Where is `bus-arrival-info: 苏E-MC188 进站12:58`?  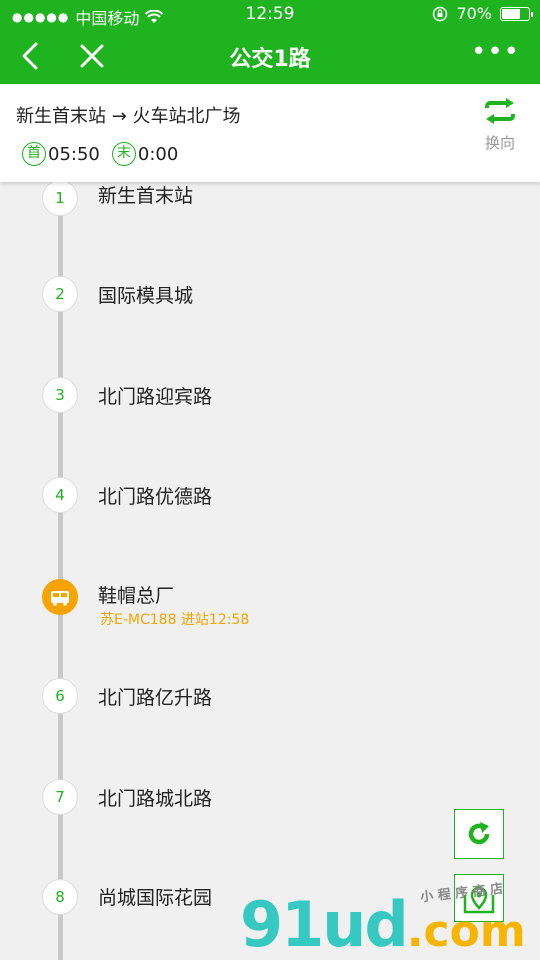 bus-arrival-info: 苏E-MC188 进站12:58 is located at coordinates (175, 620).